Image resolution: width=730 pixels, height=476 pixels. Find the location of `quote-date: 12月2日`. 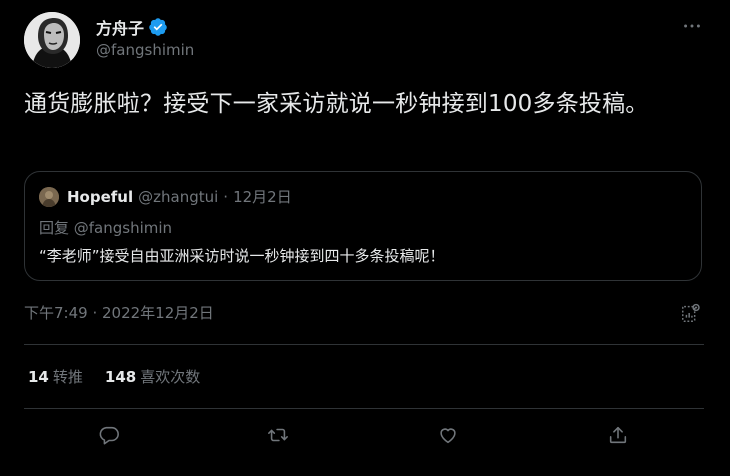

quote-date: 12月2日 is located at coordinates (262, 196).